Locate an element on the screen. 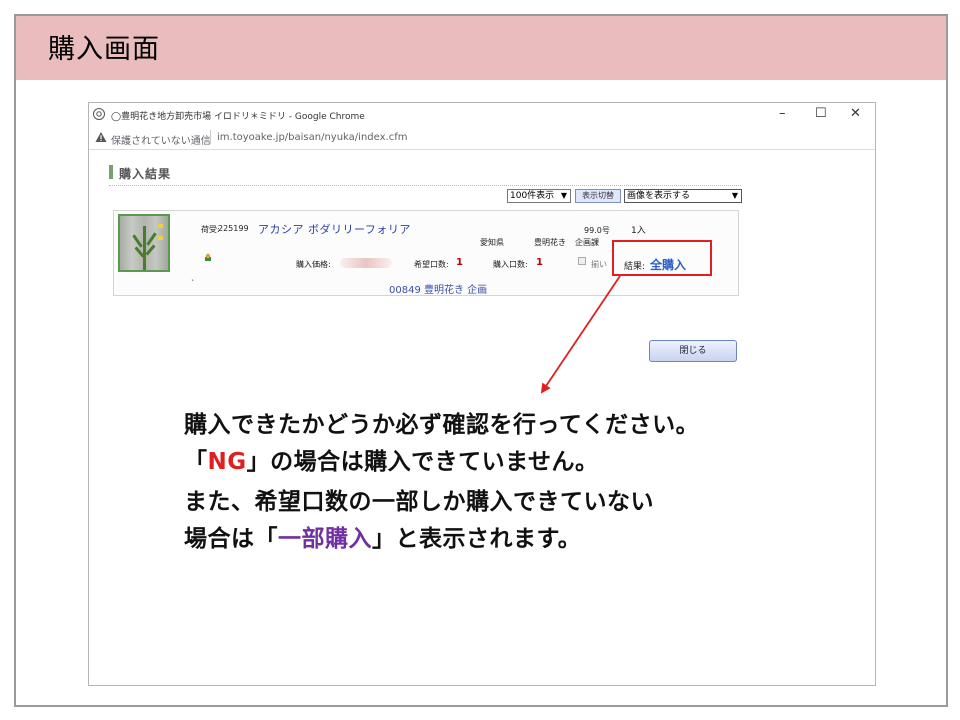 This screenshot has width=960, height=720. product-quantity: 1入 is located at coordinates (638, 231).